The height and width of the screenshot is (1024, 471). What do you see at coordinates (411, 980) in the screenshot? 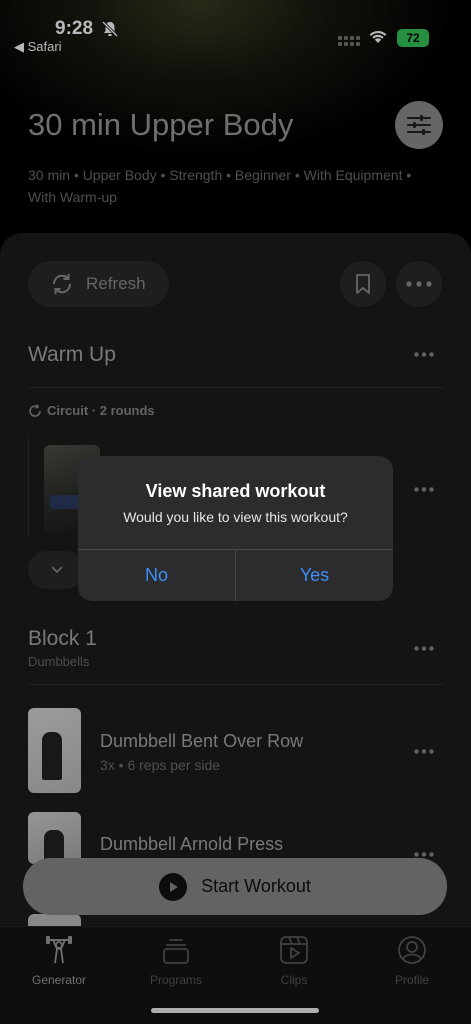
I see `tab-label: Profile` at bounding box center [411, 980].